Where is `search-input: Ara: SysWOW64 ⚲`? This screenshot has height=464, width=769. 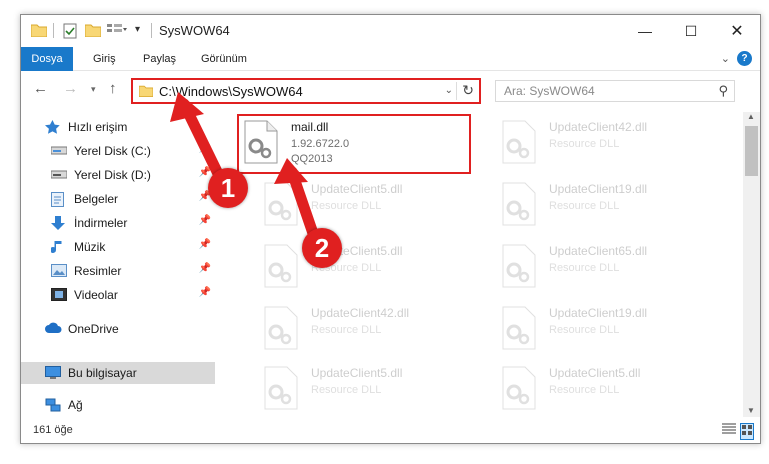
search-input: Ara: SysWOW64 ⚲ is located at coordinates (615, 91).